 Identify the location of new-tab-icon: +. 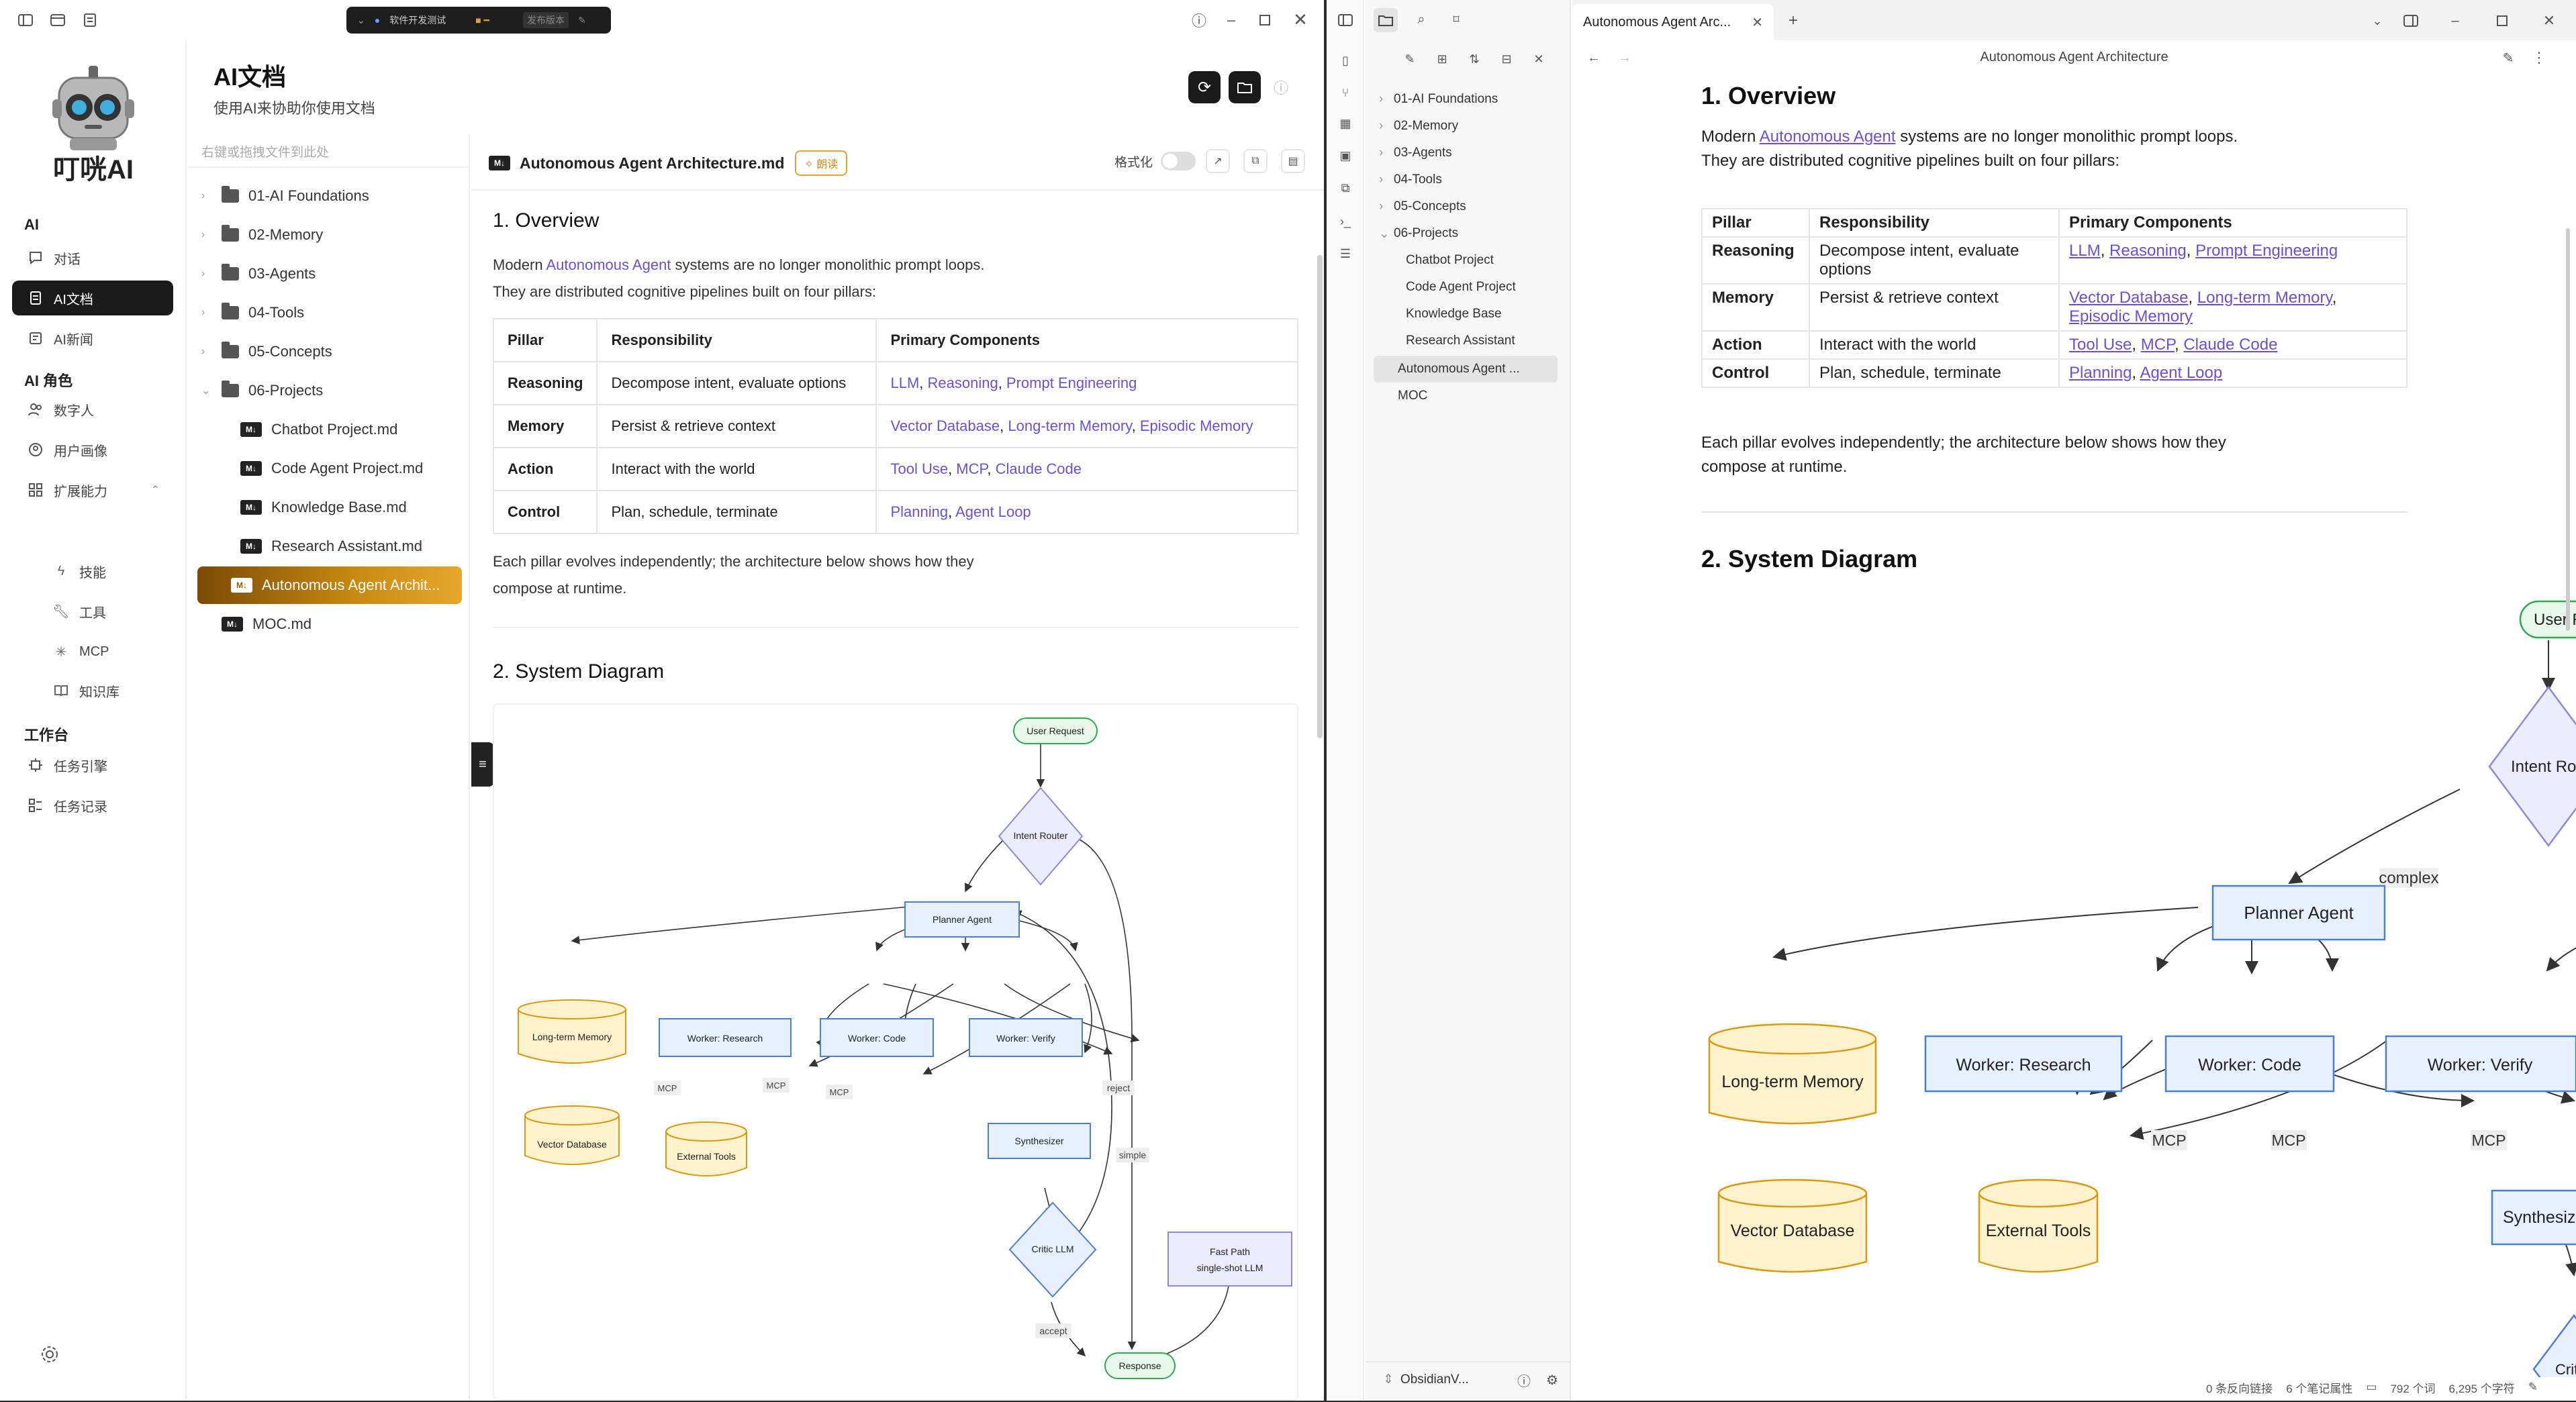
(1793, 21).